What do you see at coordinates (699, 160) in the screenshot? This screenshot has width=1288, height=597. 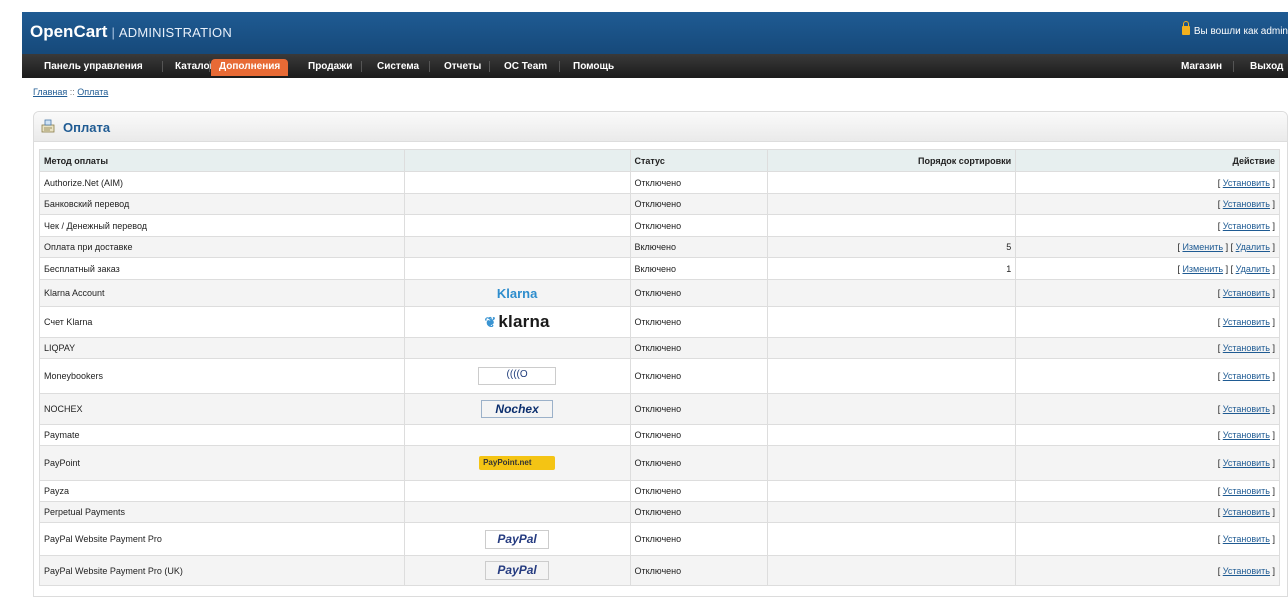 I see `col-header-status: Статус` at bounding box center [699, 160].